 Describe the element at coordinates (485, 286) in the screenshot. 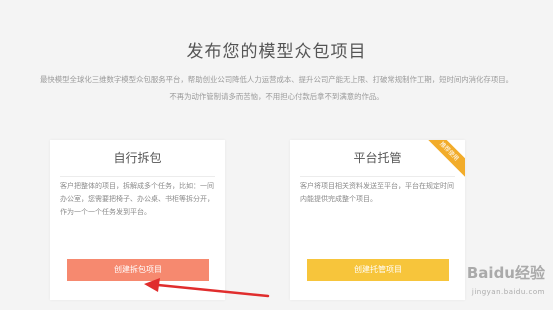

I see `watermark: Baidu经验 jingyan.baidu.com` at that location.